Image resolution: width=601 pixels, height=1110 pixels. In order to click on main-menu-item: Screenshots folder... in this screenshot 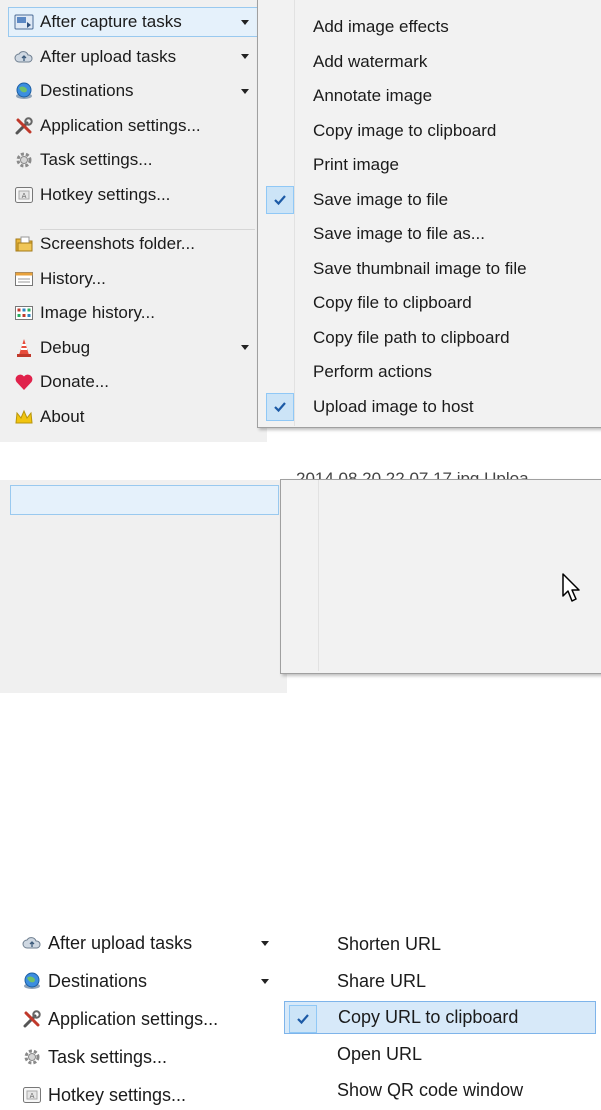, I will do `click(136, 244)`.